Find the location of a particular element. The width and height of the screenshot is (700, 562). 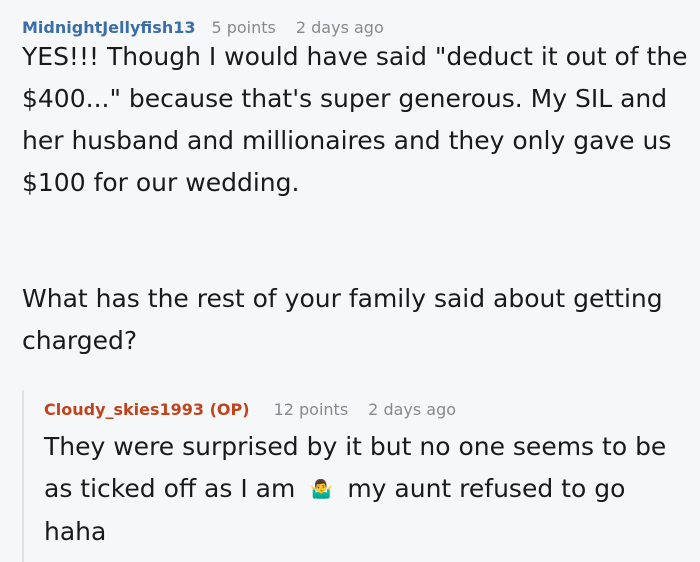

shrug-emoji-icon: 🤷‍♂️ is located at coordinates (321, 489).